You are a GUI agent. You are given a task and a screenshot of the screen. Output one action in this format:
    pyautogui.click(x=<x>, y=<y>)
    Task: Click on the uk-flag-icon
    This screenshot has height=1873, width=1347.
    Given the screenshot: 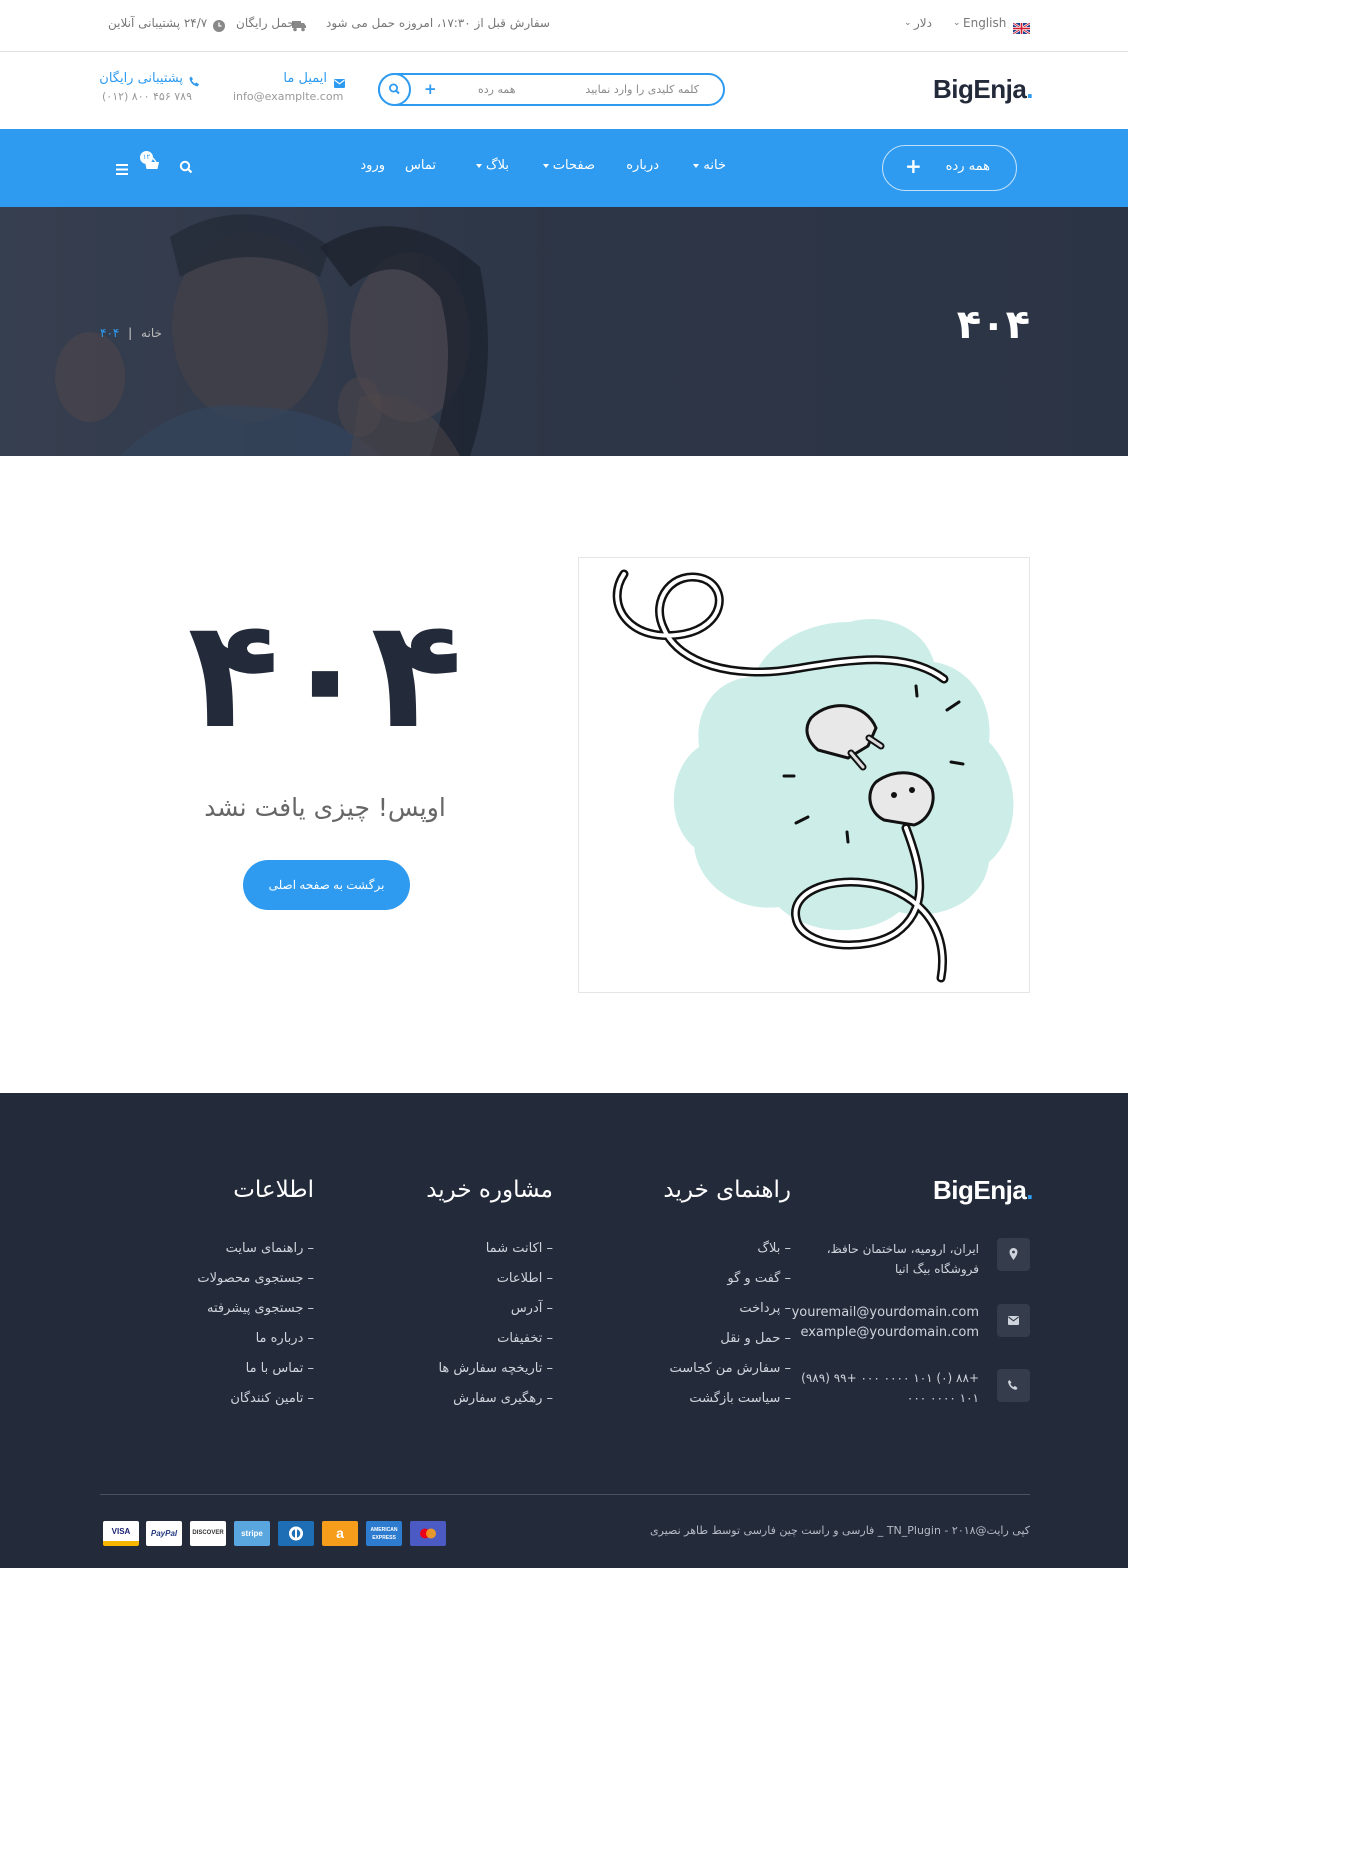 What is the action you would take?
    pyautogui.click(x=1021, y=27)
    